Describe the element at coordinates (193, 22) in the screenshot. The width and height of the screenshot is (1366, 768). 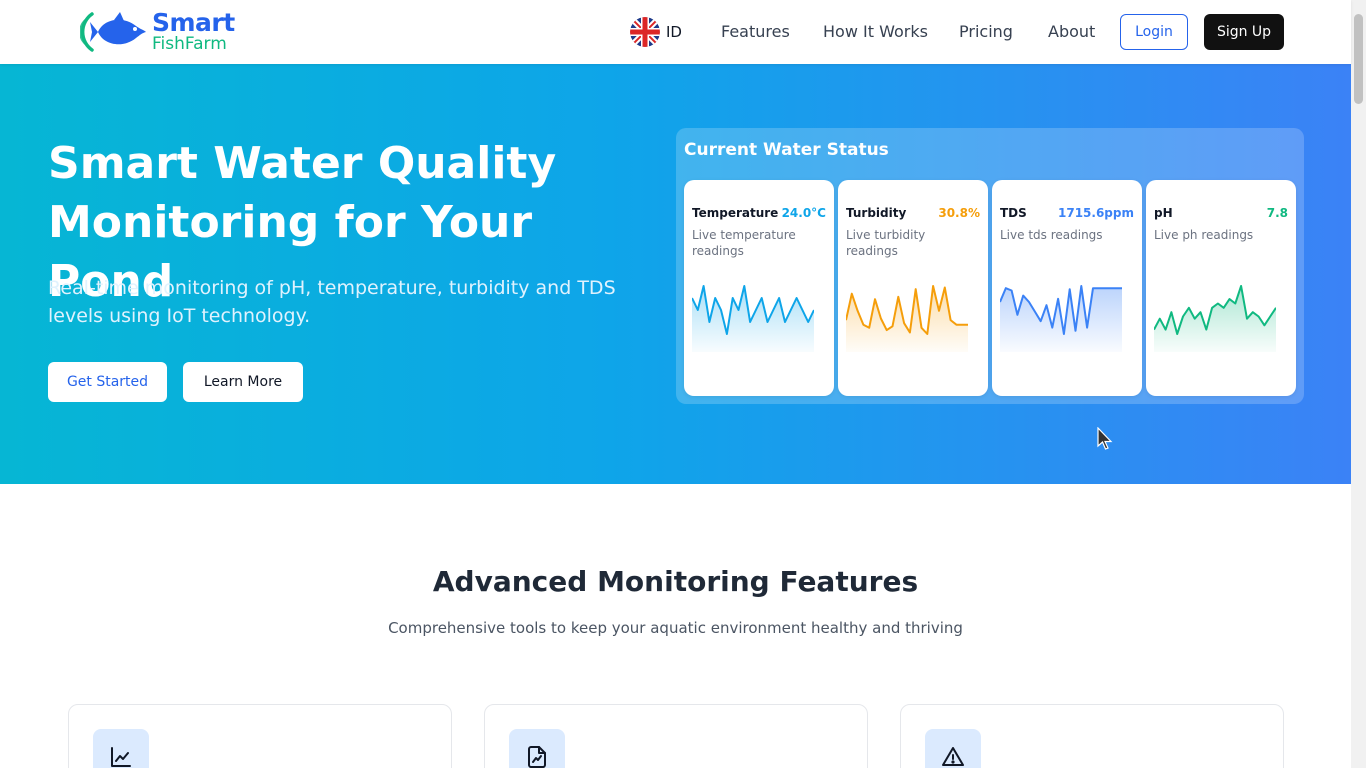
I see `brand-name: Smart` at that location.